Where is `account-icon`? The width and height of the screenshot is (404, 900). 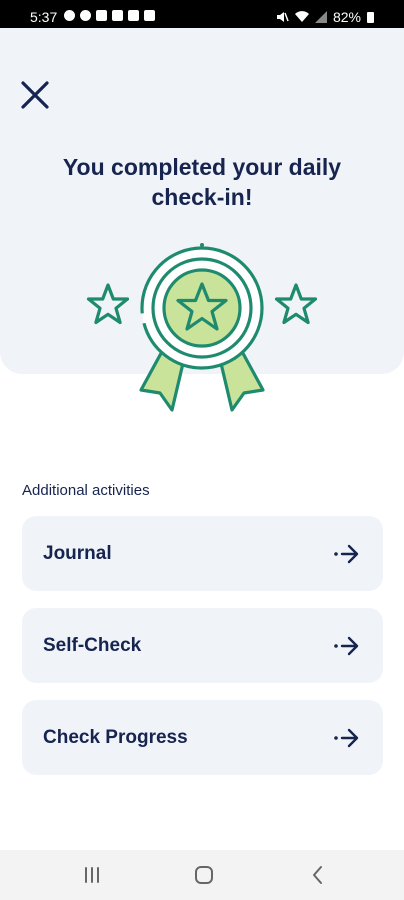
account-icon is located at coordinates (85, 15).